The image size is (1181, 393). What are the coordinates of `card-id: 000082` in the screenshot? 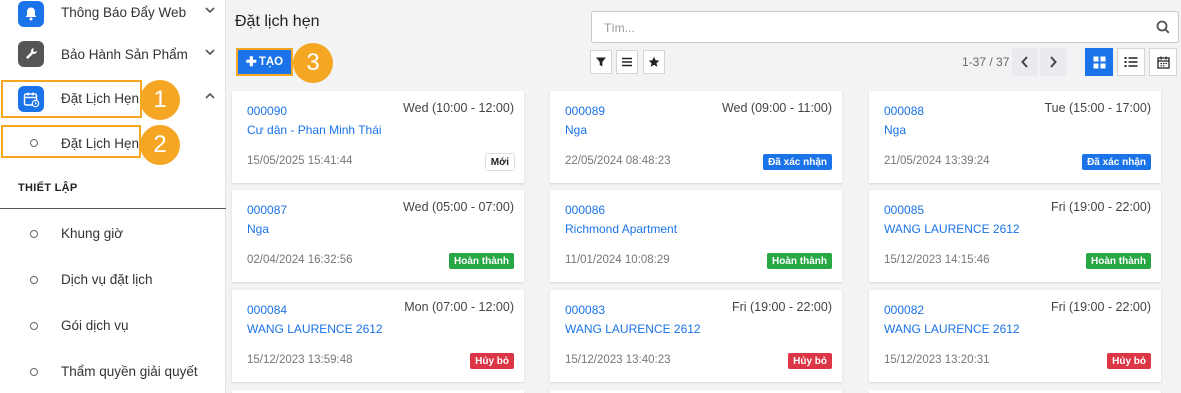 It's located at (904, 310).